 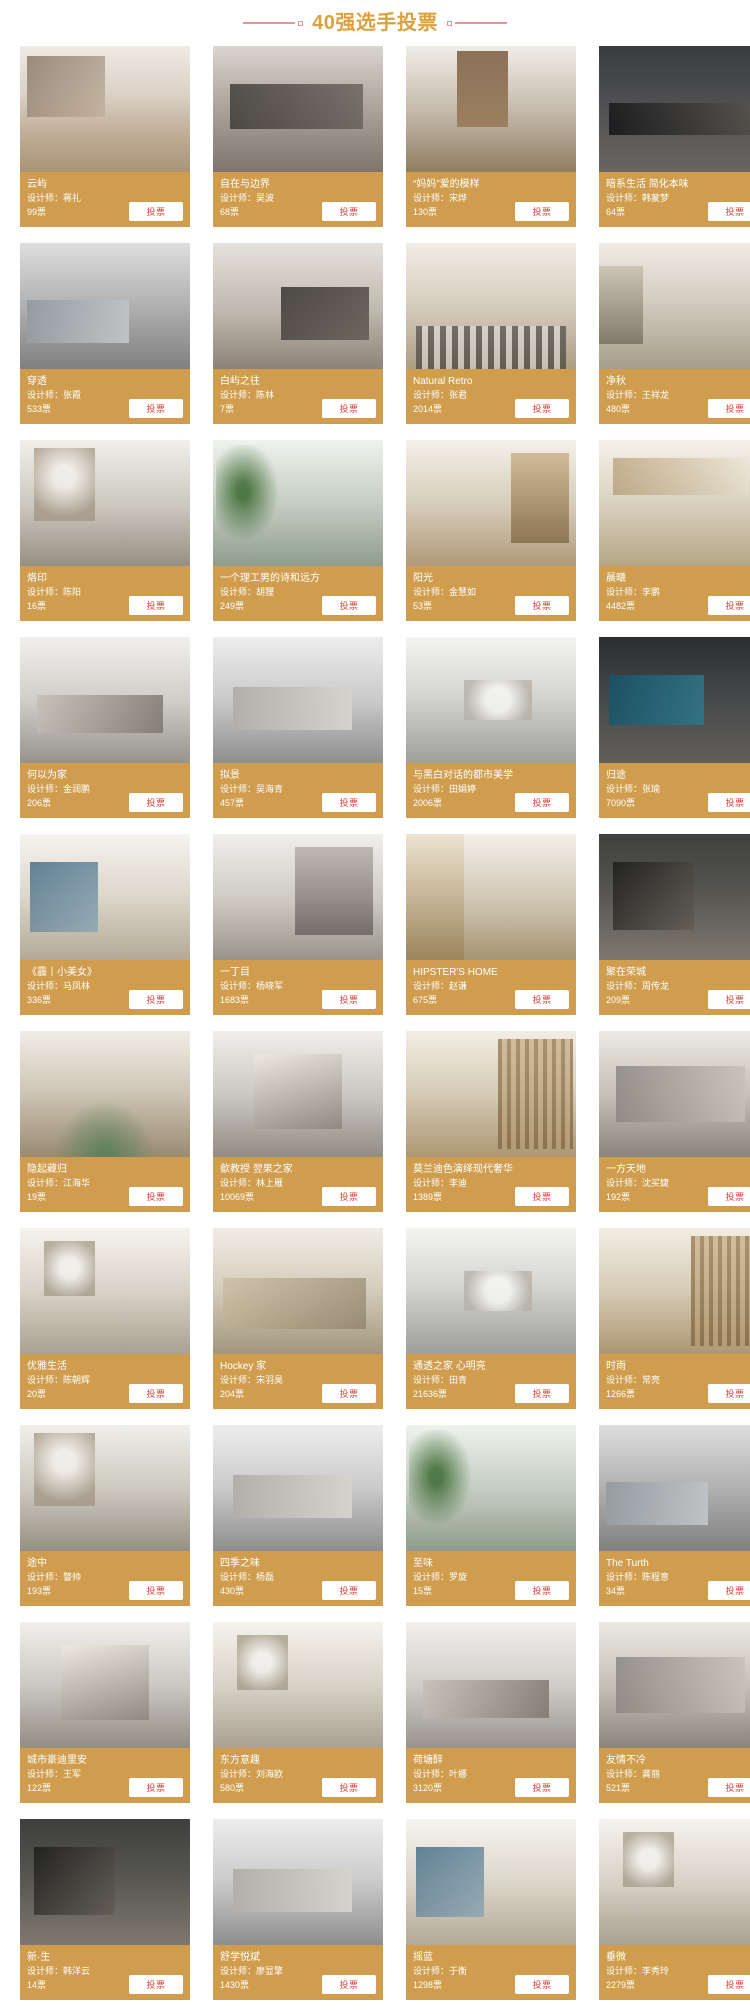 I want to click on contestant-card: 荷塘醉 设计师：叶娜 3120票 投票, so click(x=491, y=1712).